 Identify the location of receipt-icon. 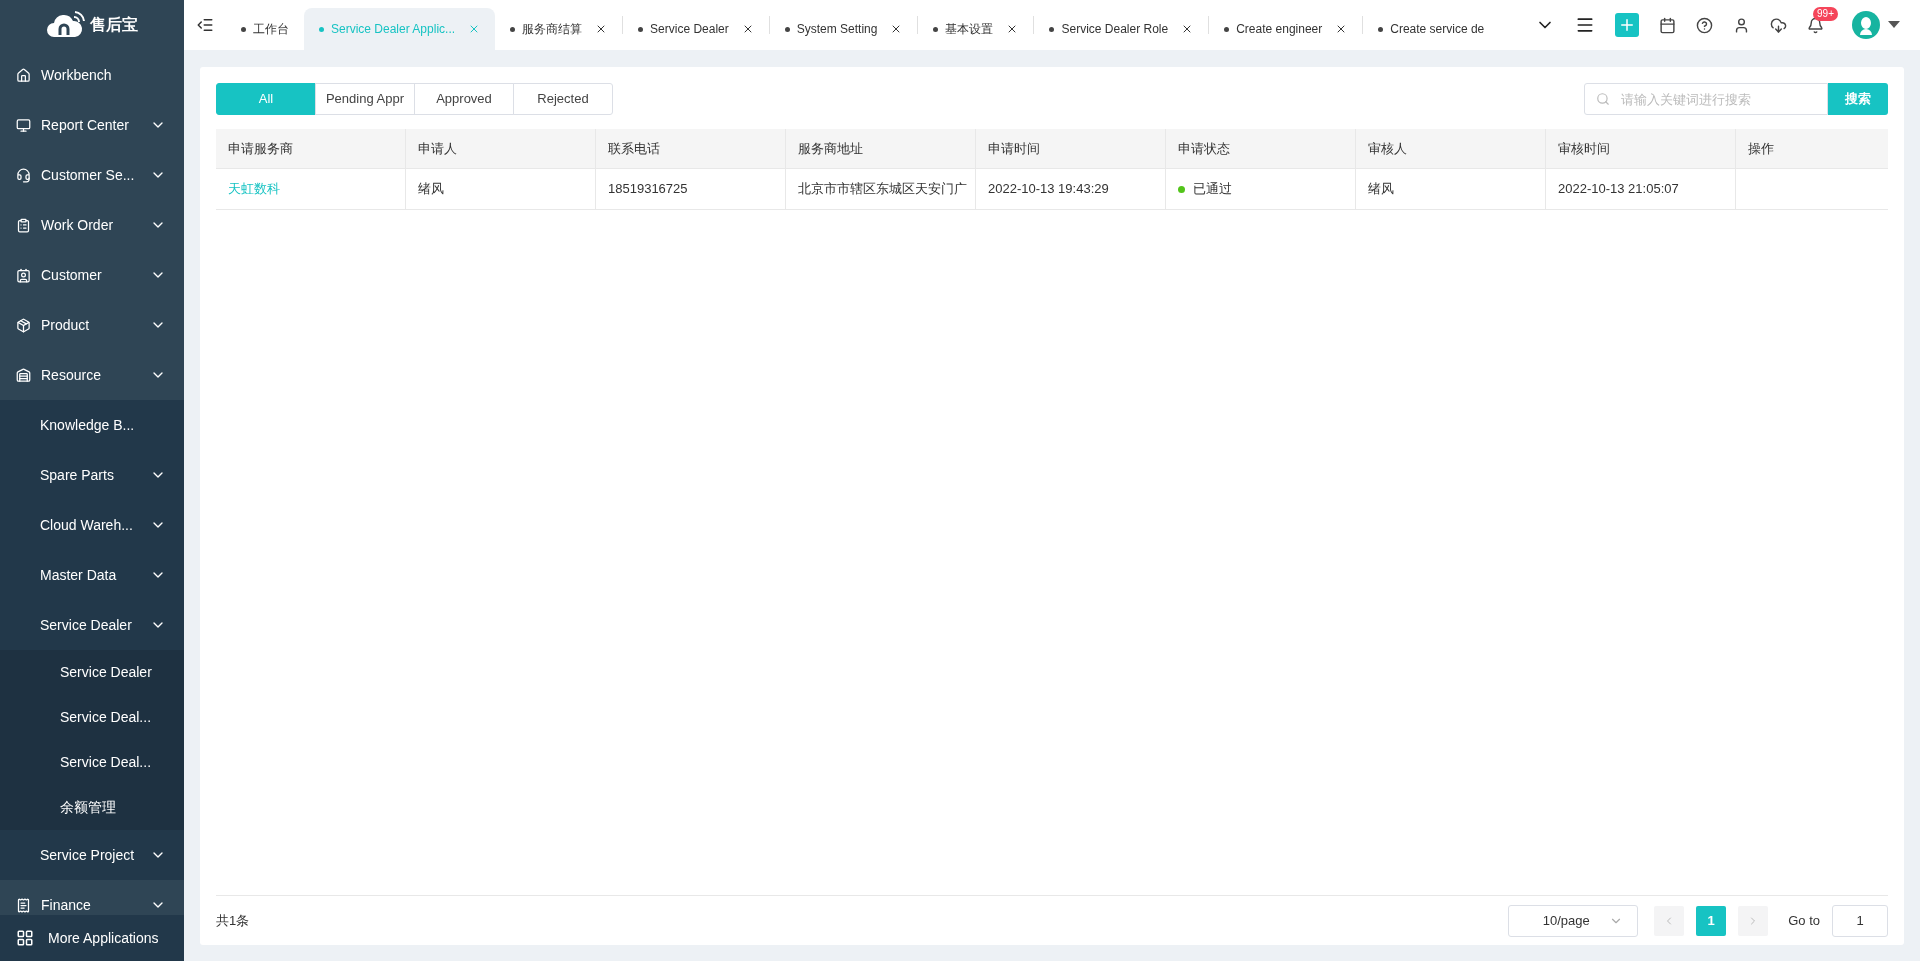
(23, 905).